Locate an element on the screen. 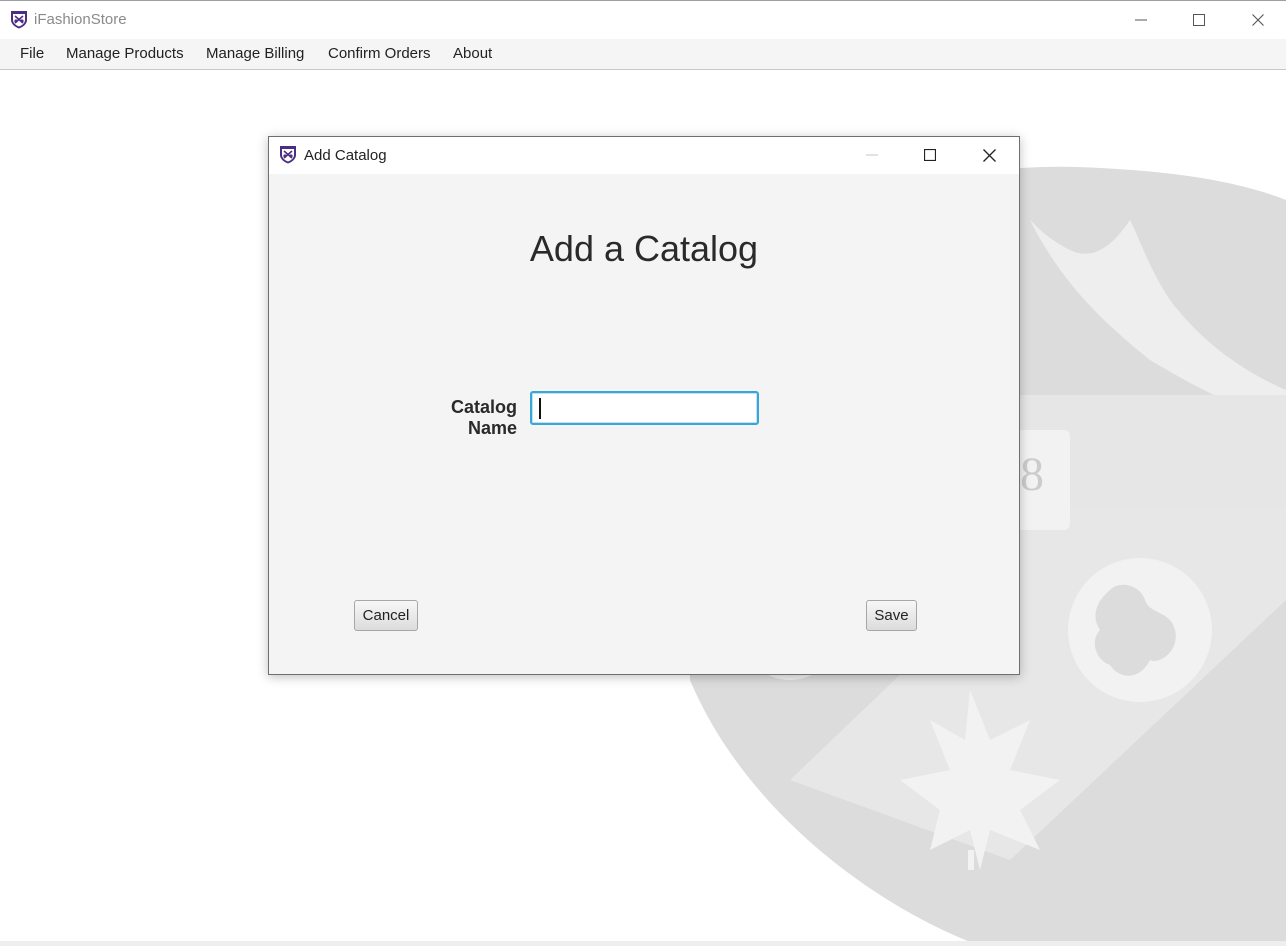  svg-text: 8 is located at coordinates (1032, 474).